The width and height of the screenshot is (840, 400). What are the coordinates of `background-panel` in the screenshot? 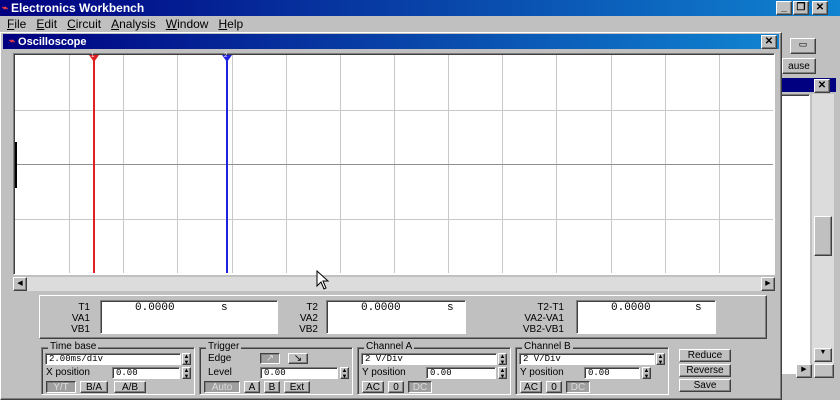 It's located at (795, 234).